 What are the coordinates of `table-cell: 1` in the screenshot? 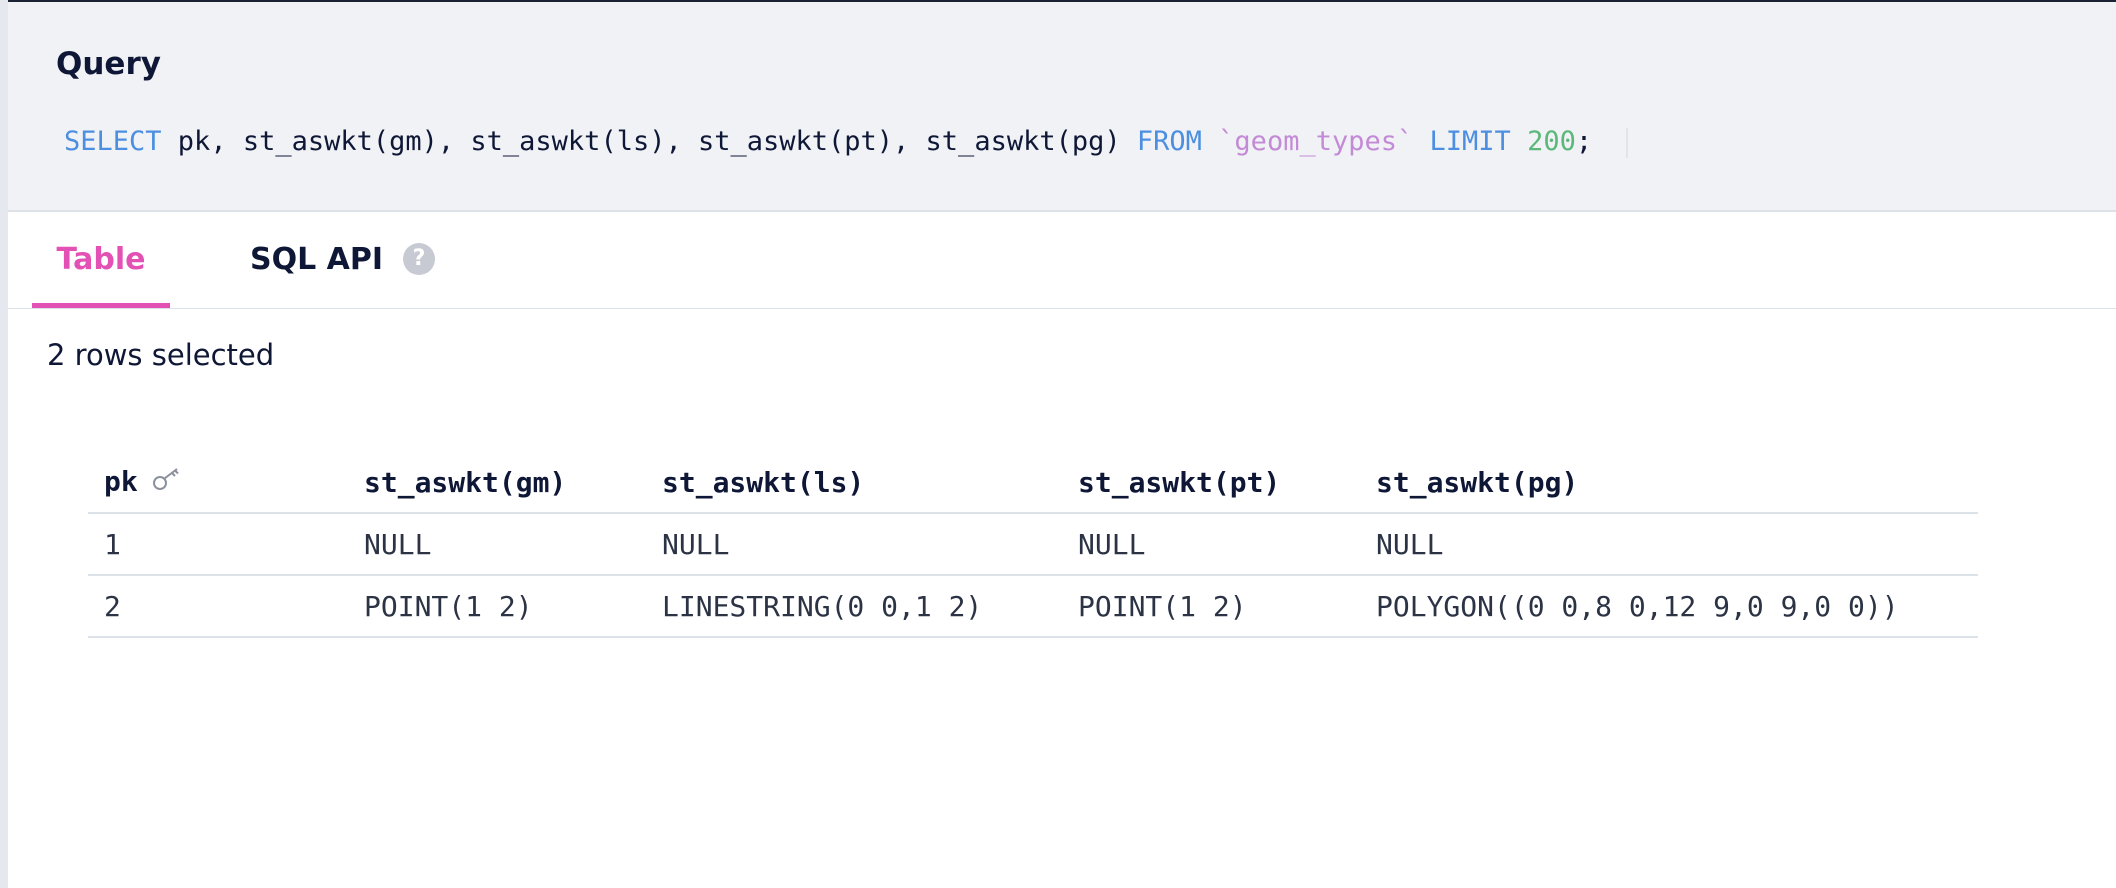 It's located at (218, 544).